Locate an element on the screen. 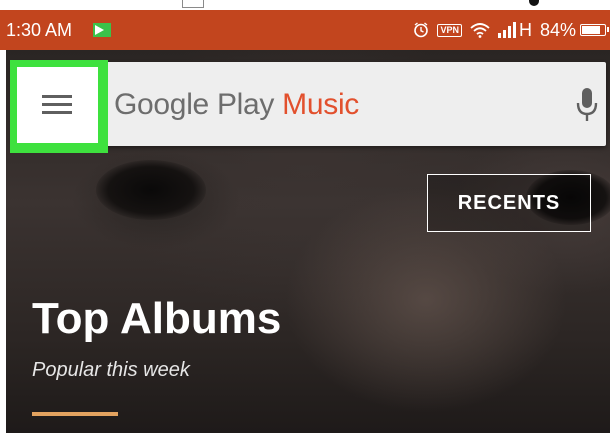  status-icons: VPN H 84% is located at coordinates (507, 30).